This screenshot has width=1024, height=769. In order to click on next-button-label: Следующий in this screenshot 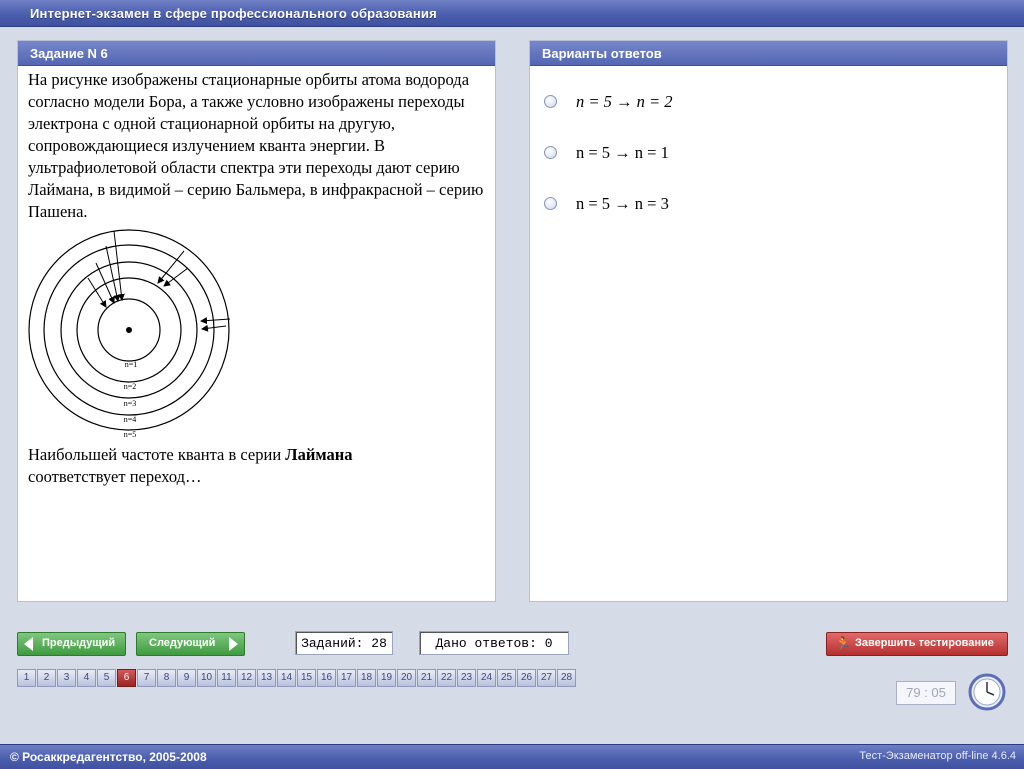, I will do `click(182, 643)`.